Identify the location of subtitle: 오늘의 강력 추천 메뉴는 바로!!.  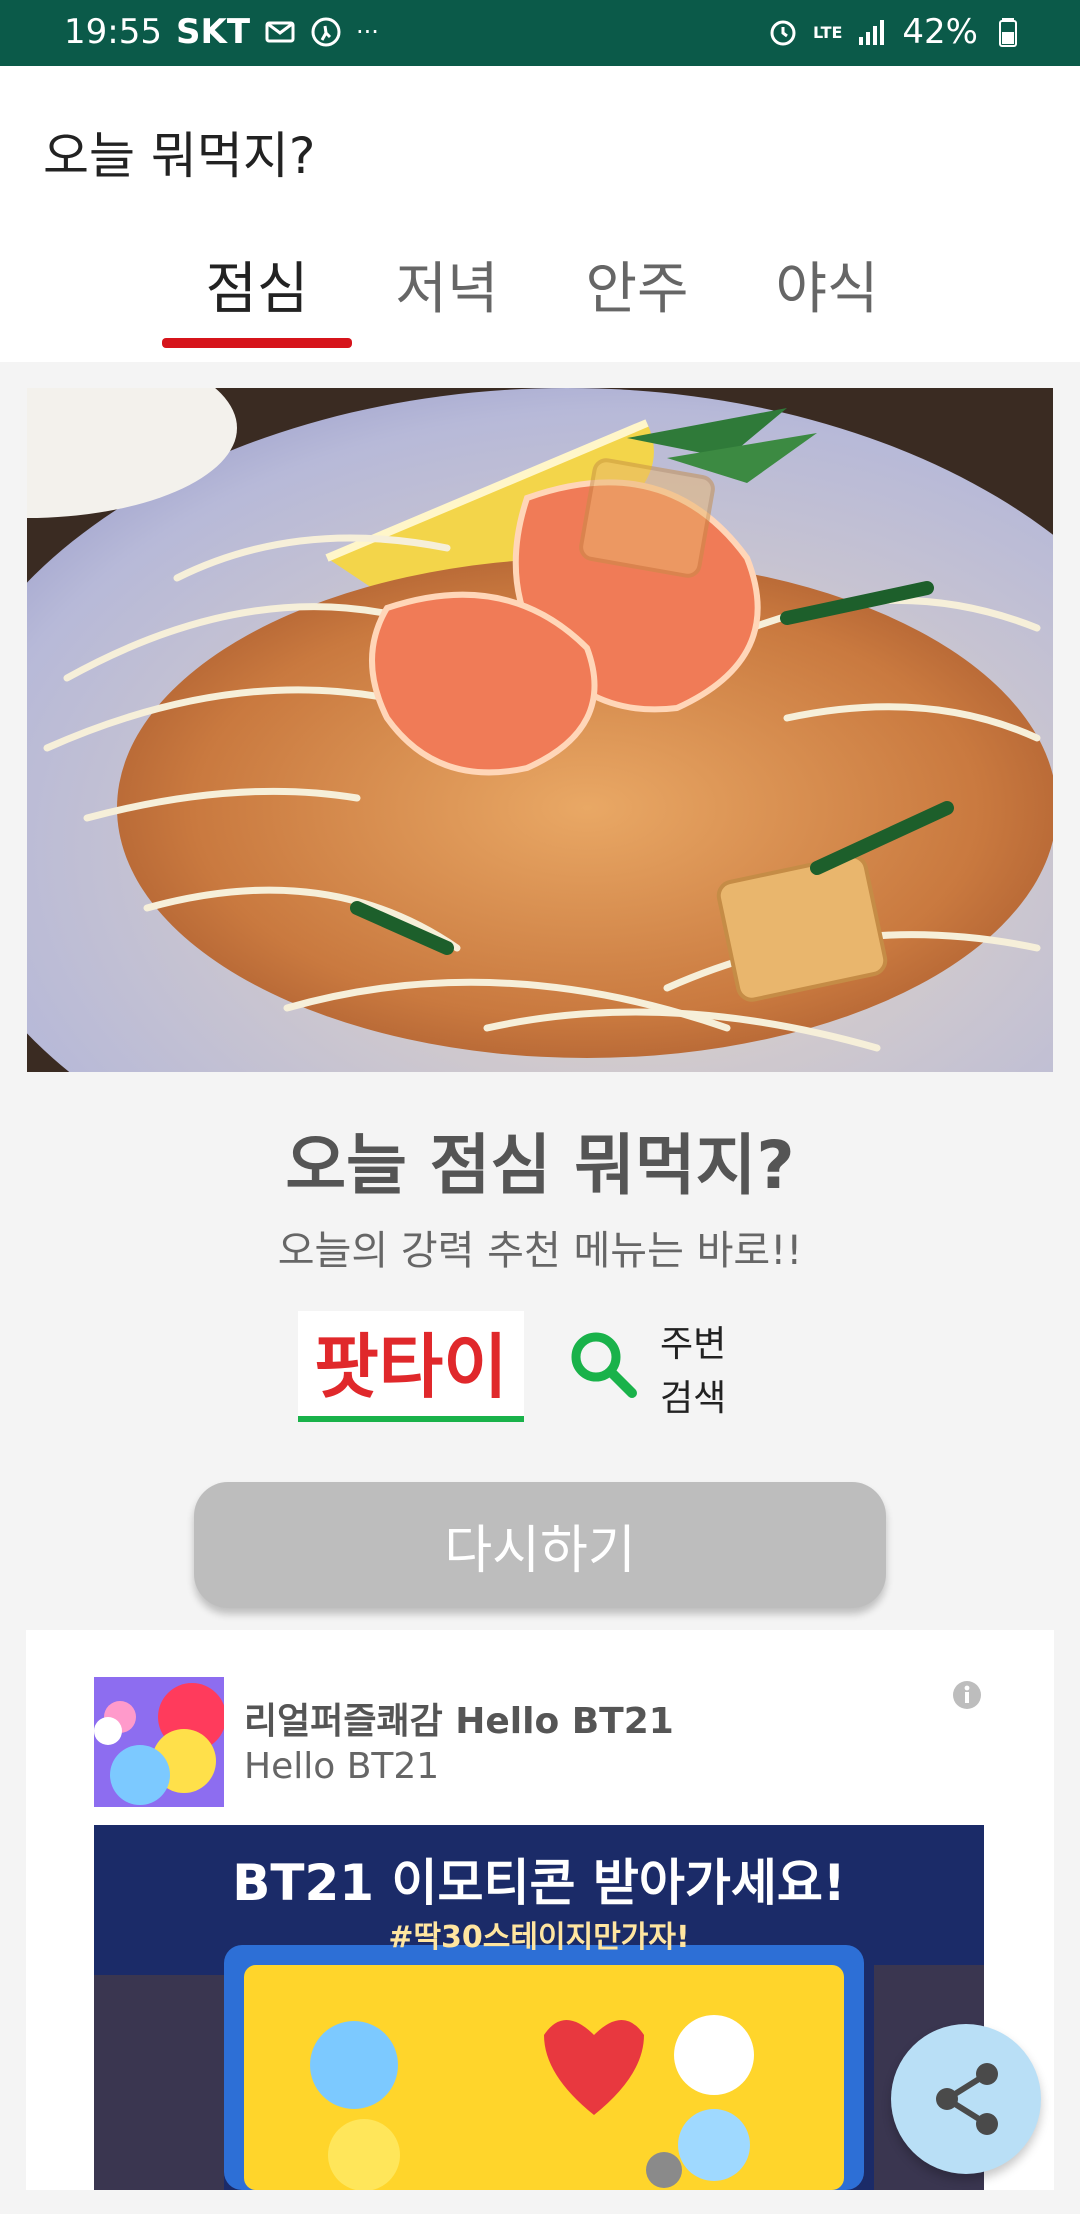
(540, 1251).